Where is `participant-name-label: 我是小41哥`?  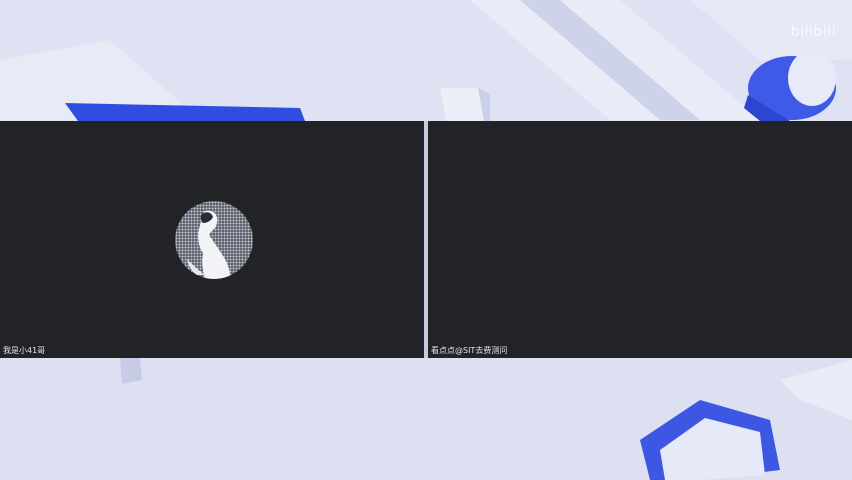 participant-name-label: 我是小41哥 is located at coordinates (24, 350).